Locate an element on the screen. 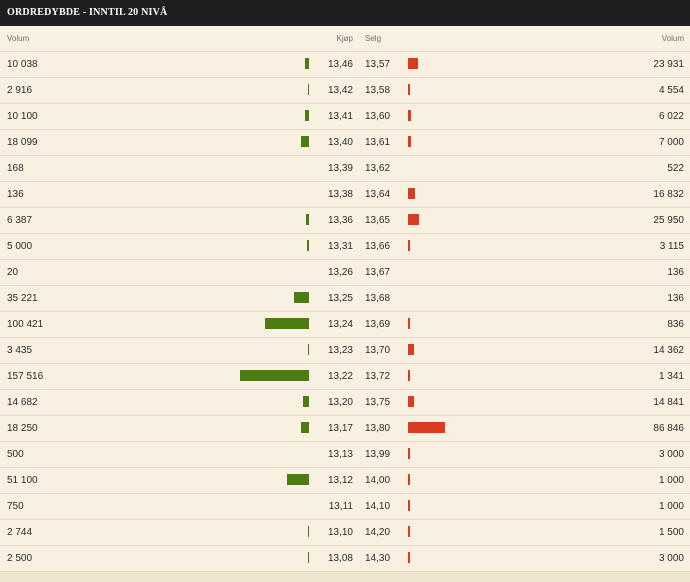 The width and height of the screenshot is (690, 582). table-row: 500 13,13 13,99 3 000 is located at coordinates (345, 455).